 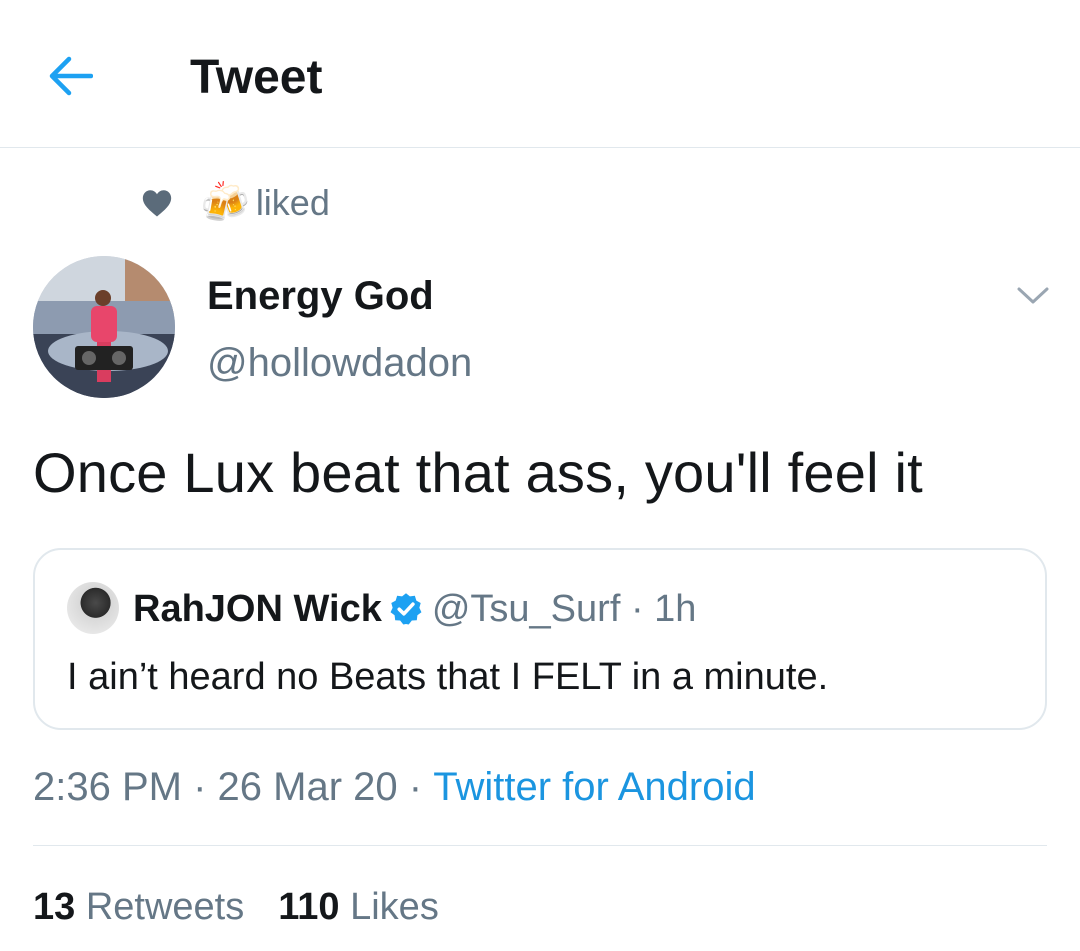 I want to click on likes-stat: 110 Likes, so click(x=358, y=907).